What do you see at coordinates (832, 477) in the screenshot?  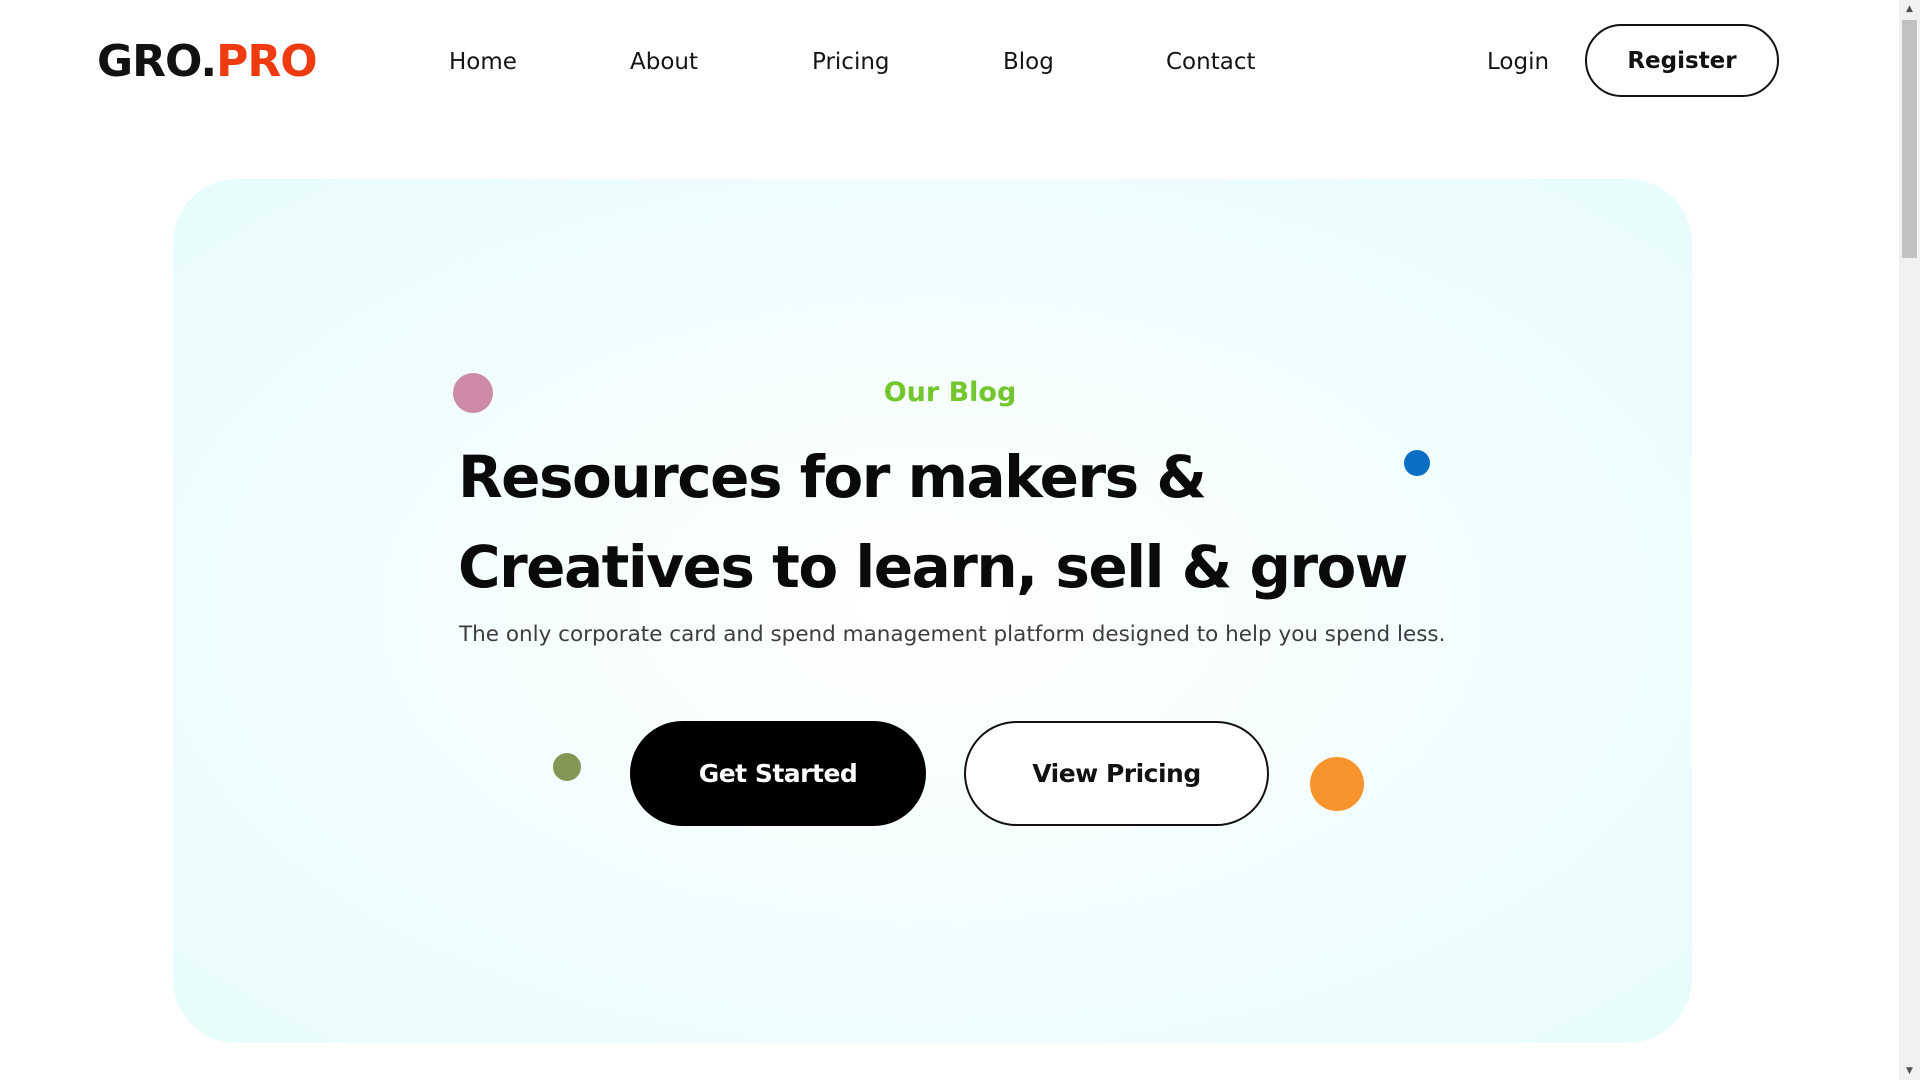 I see `hero-headline-line1: Resources for makers &` at bounding box center [832, 477].